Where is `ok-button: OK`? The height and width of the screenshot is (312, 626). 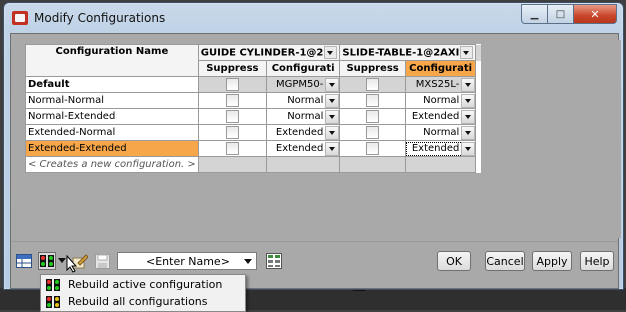 ok-button: OK is located at coordinates (454, 261).